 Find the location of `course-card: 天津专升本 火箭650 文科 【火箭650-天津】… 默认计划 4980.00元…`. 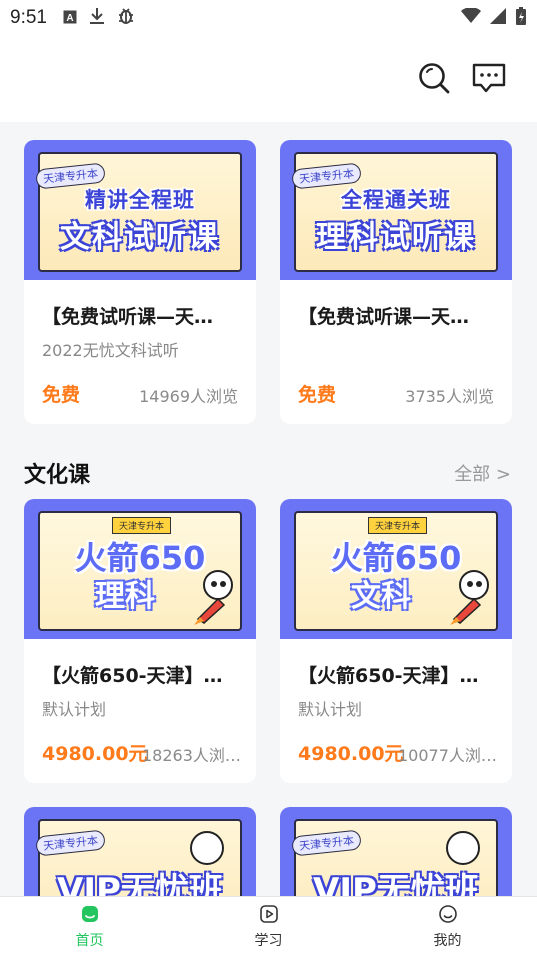

course-card: 天津专升本 火箭650 文科 【火箭650-天津】… 默认计划 4980.00元… is located at coordinates (396, 641).